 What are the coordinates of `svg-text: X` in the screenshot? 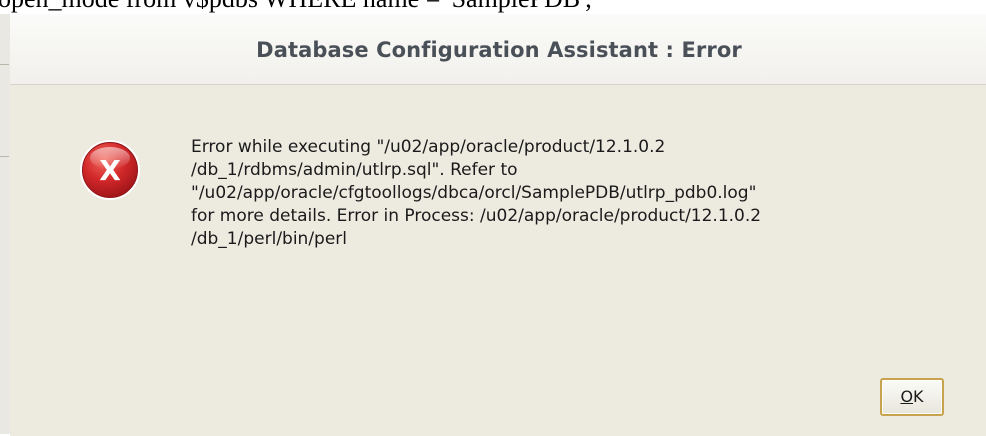 It's located at (110, 170).